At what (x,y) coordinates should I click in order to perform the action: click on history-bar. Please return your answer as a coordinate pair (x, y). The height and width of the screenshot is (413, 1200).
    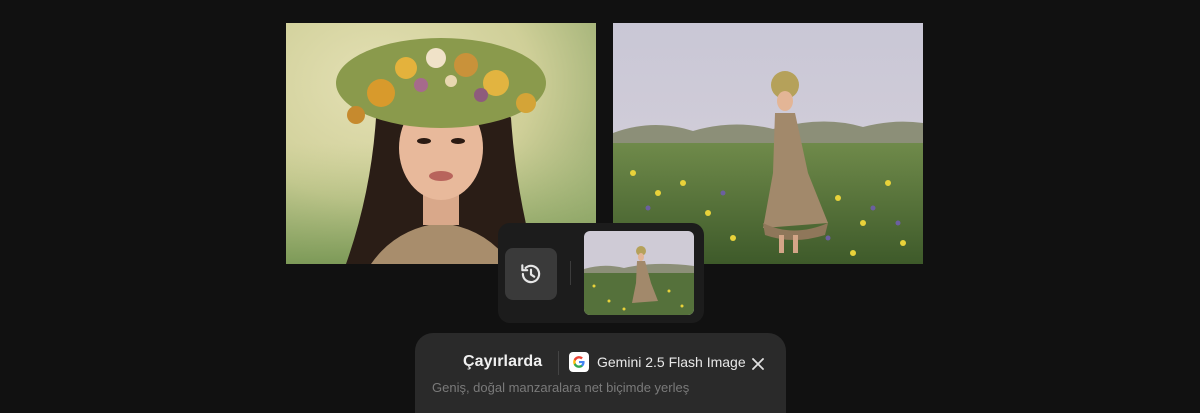
    Looking at the image, I should click on (601, 273).